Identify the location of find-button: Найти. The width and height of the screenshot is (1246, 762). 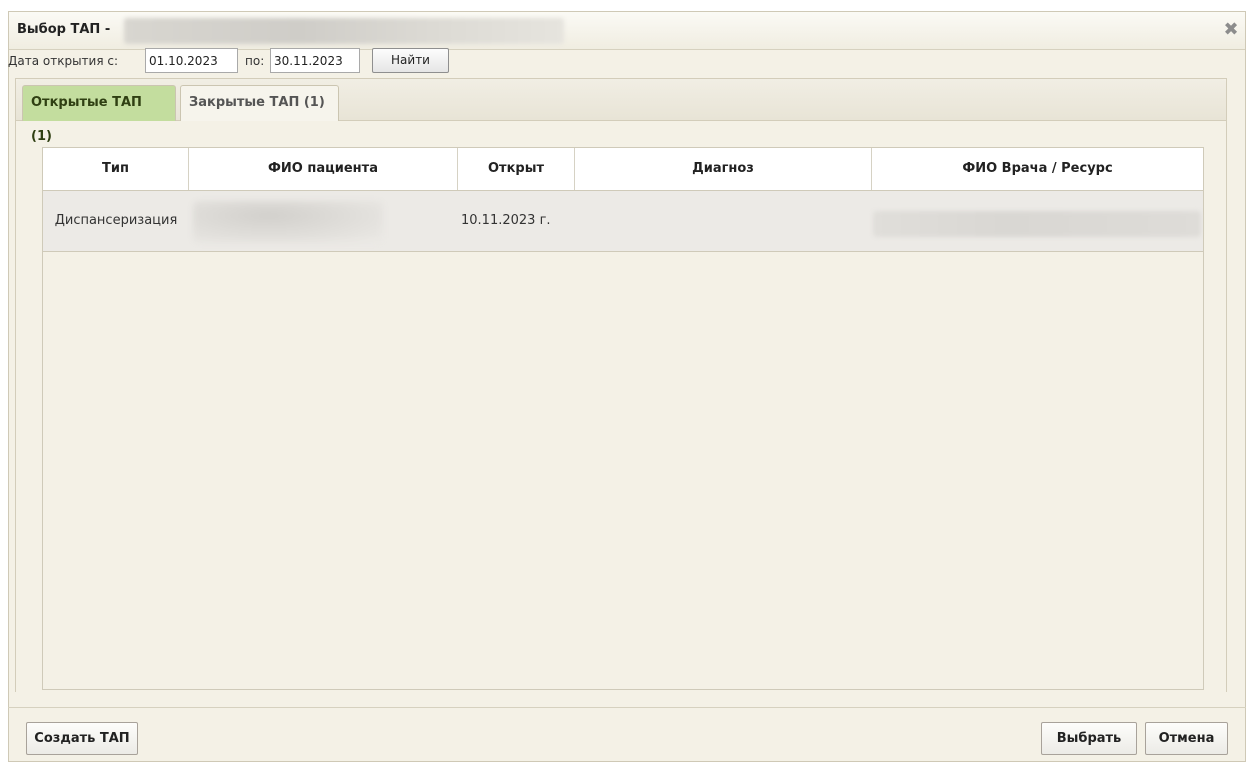
(410, 60).